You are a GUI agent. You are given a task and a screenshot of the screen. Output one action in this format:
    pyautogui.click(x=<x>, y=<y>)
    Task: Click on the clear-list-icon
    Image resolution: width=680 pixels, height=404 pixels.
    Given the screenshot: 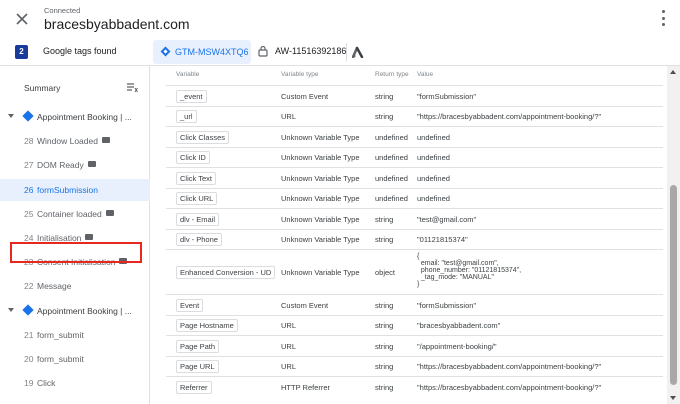 What is the action you would take?
    pyautogui.click(x=132, y=88)
    